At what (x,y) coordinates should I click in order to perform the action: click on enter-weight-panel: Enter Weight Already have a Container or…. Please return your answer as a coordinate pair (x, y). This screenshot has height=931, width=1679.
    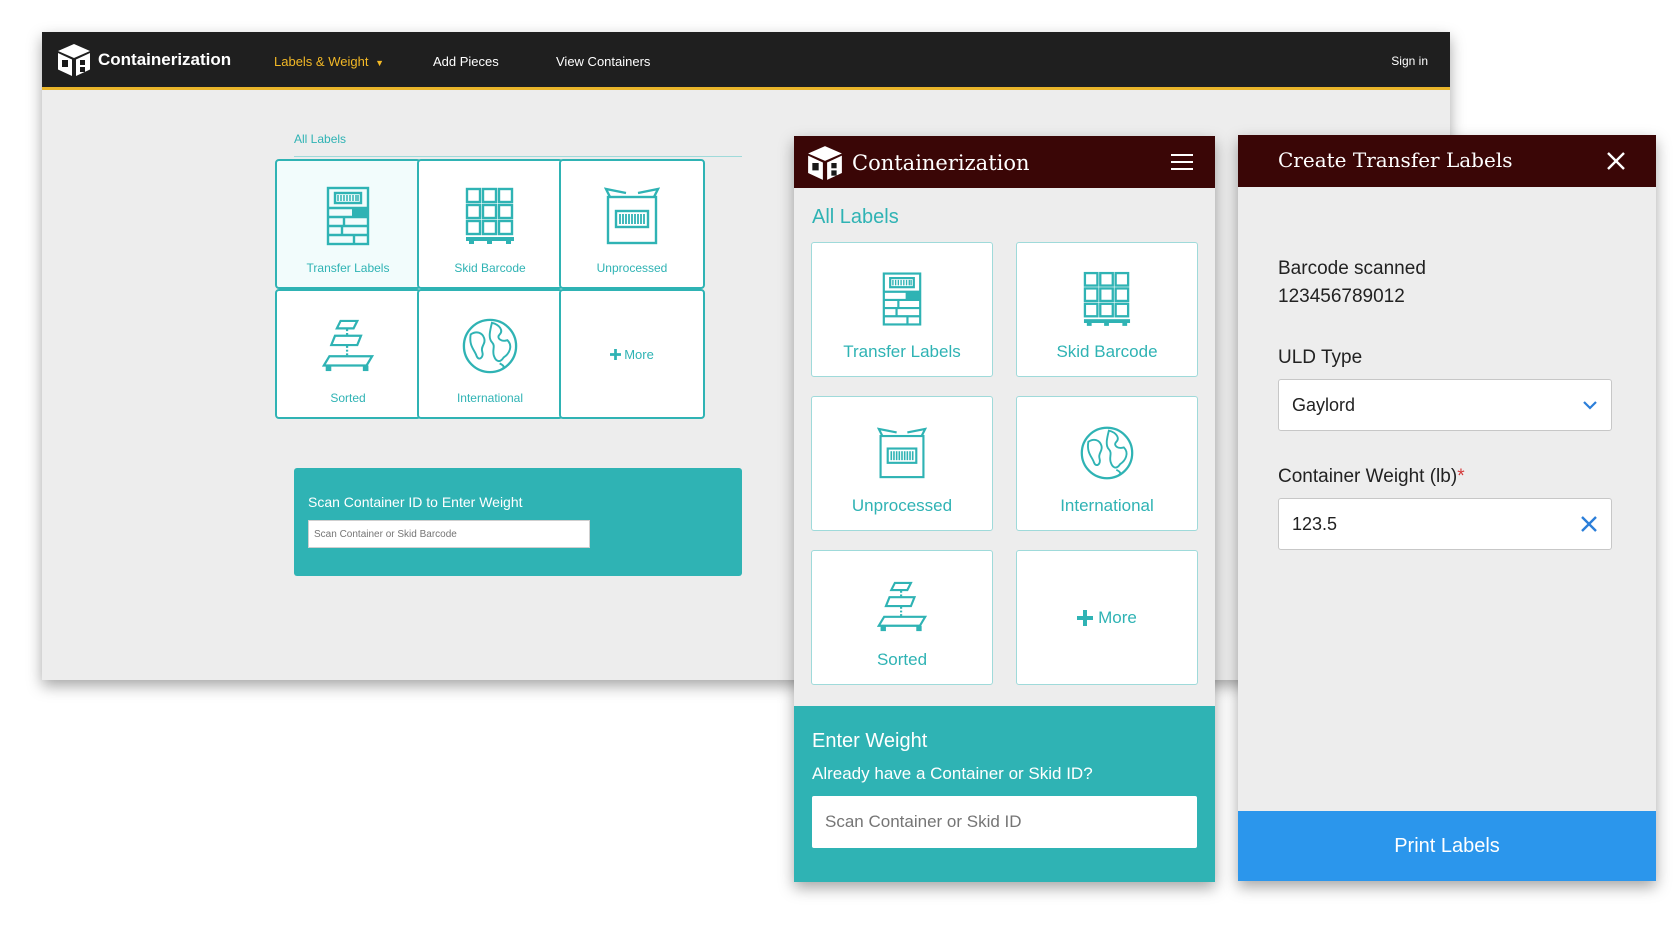
    Looking at the image, I should click on (1004, 794).